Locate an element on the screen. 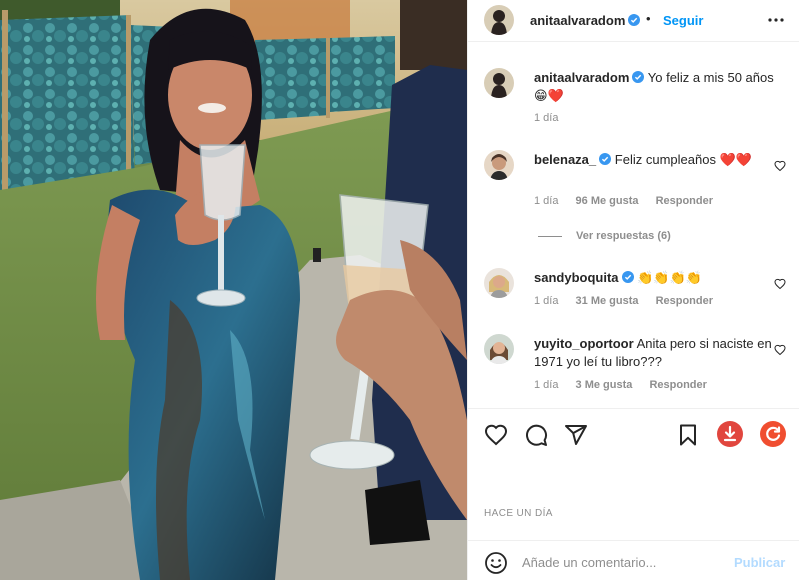 This screenshot has height=580, width=799. bookmark-icon is located at coordinates (688, 435).